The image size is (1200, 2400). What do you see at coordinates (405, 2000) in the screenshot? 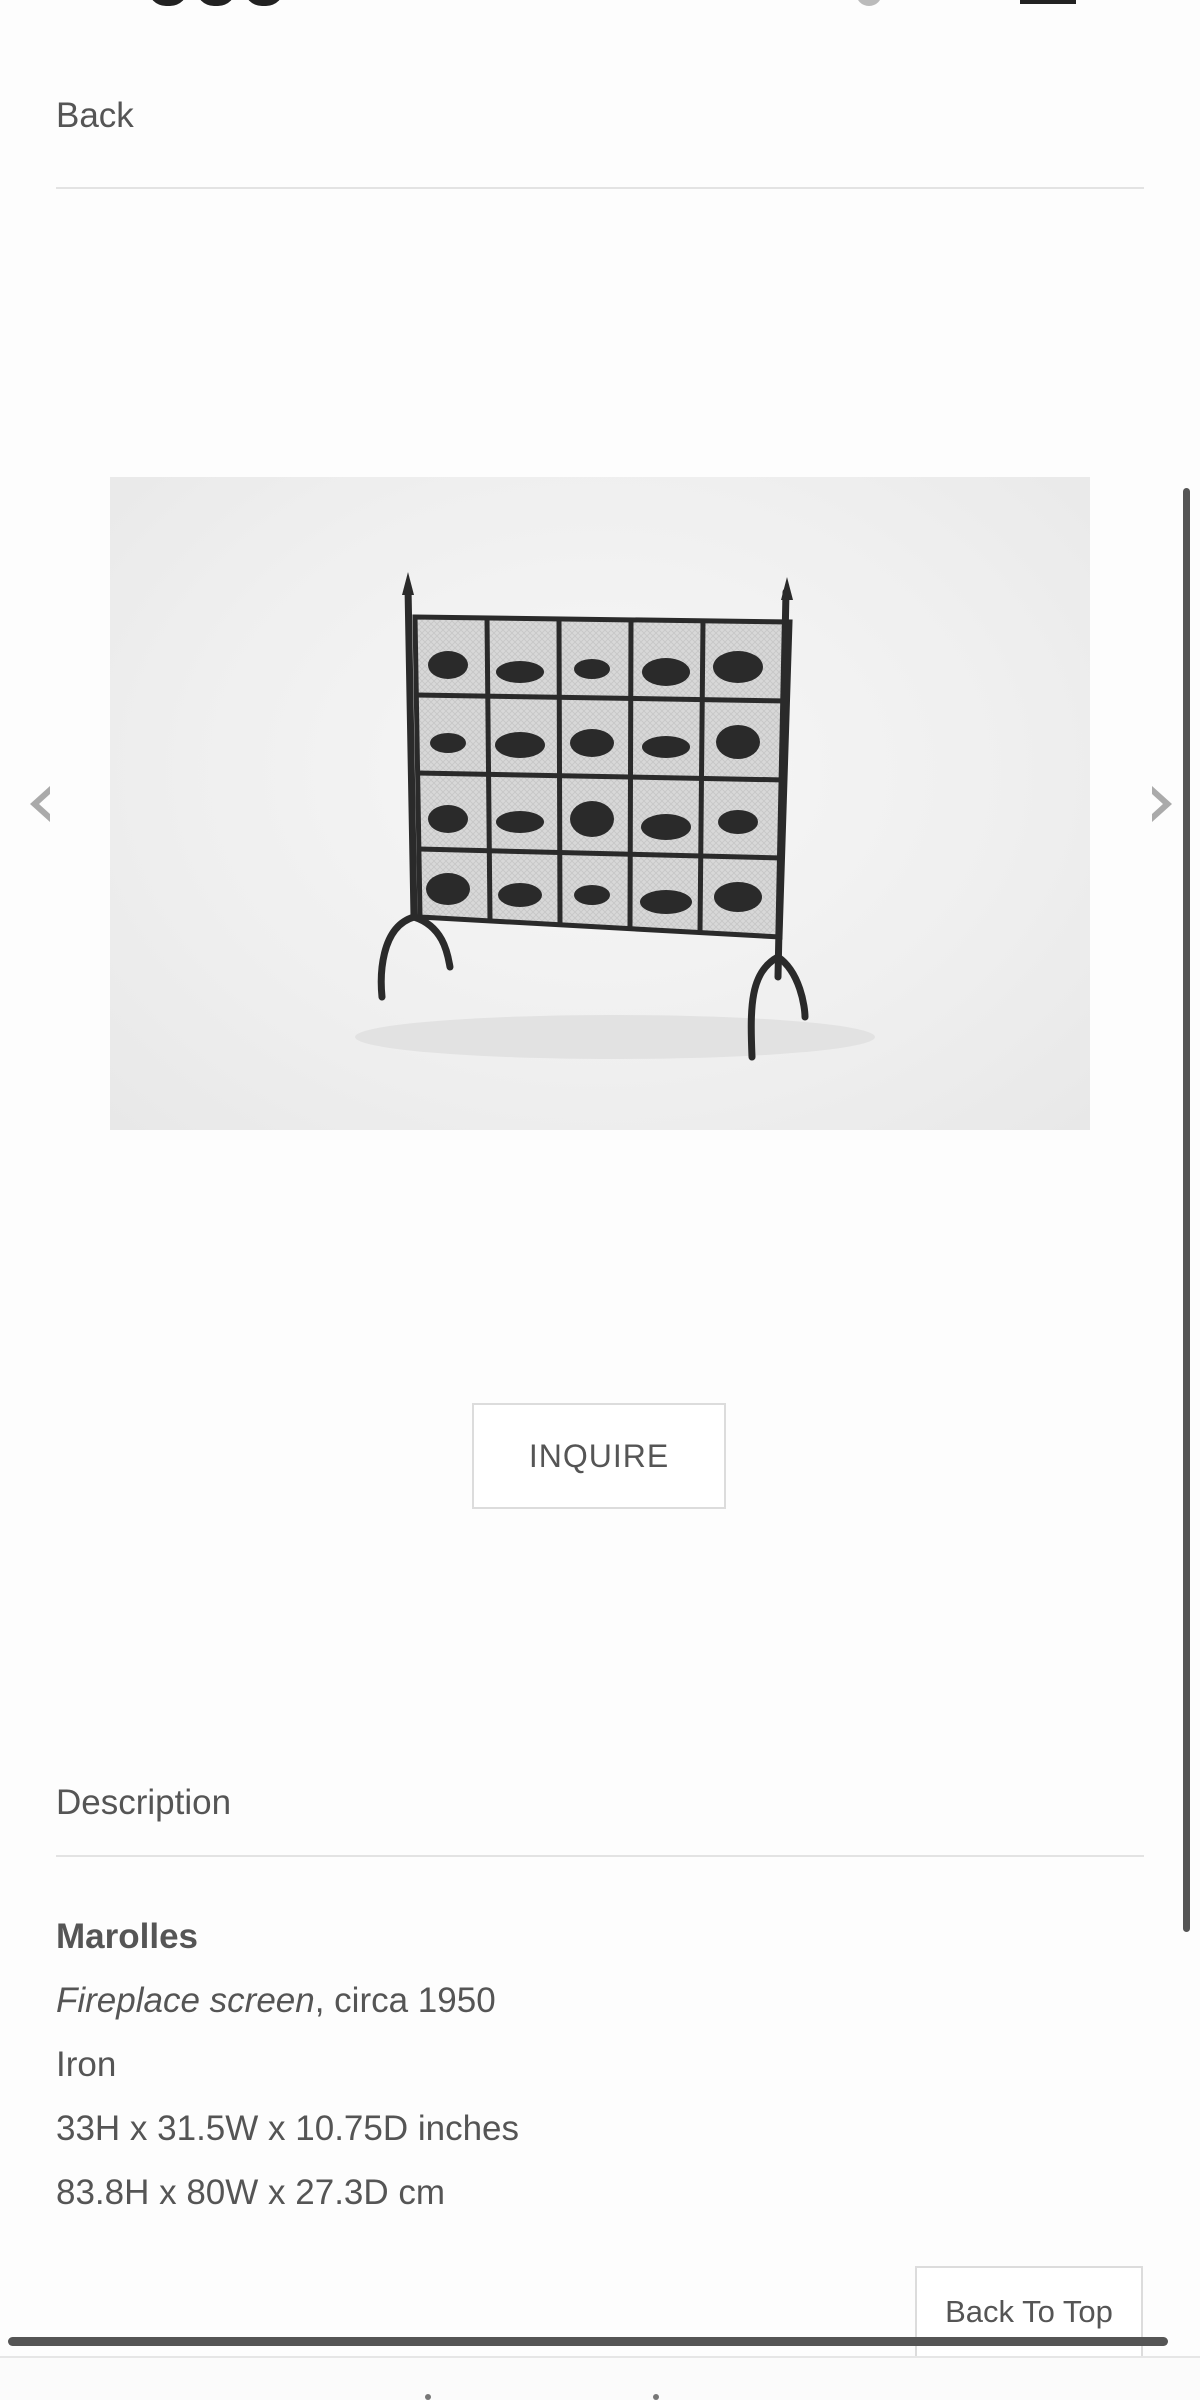
I see `work-date: , circa 1950` at bounding box center [405, 2000].